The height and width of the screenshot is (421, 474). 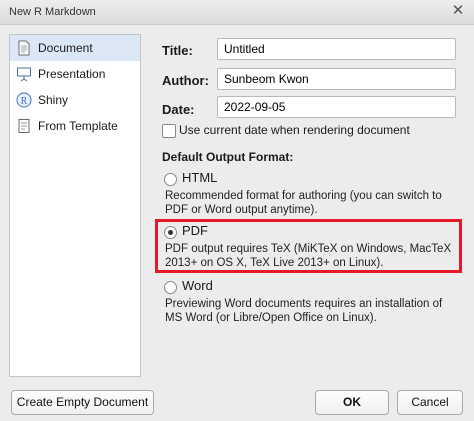 I want to click on word-option-desc-line2: MS Word (or Libre/Open Office on Linux)., so click(x=271, y=318).